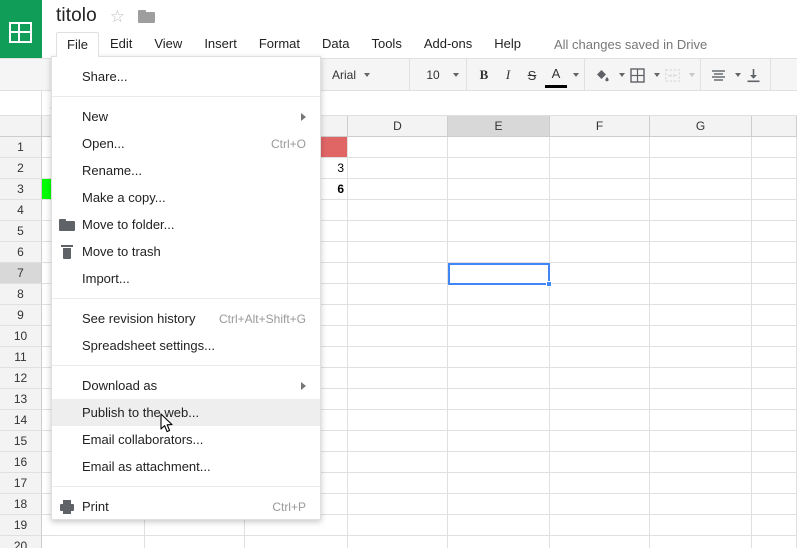 The width and height of the screenshot is (797, 548). Describe the element at coordinates (499, 336) in the screenshot. I see `cell-E10` at that location.